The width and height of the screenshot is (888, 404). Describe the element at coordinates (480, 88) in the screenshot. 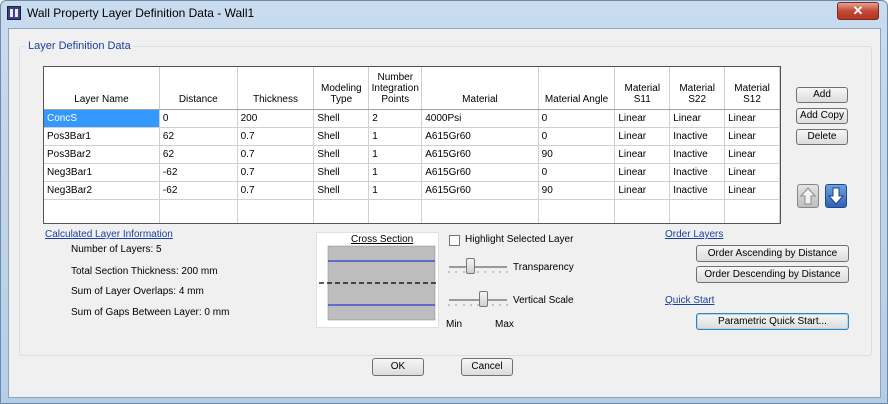

I see `column-header: Material` at that location.